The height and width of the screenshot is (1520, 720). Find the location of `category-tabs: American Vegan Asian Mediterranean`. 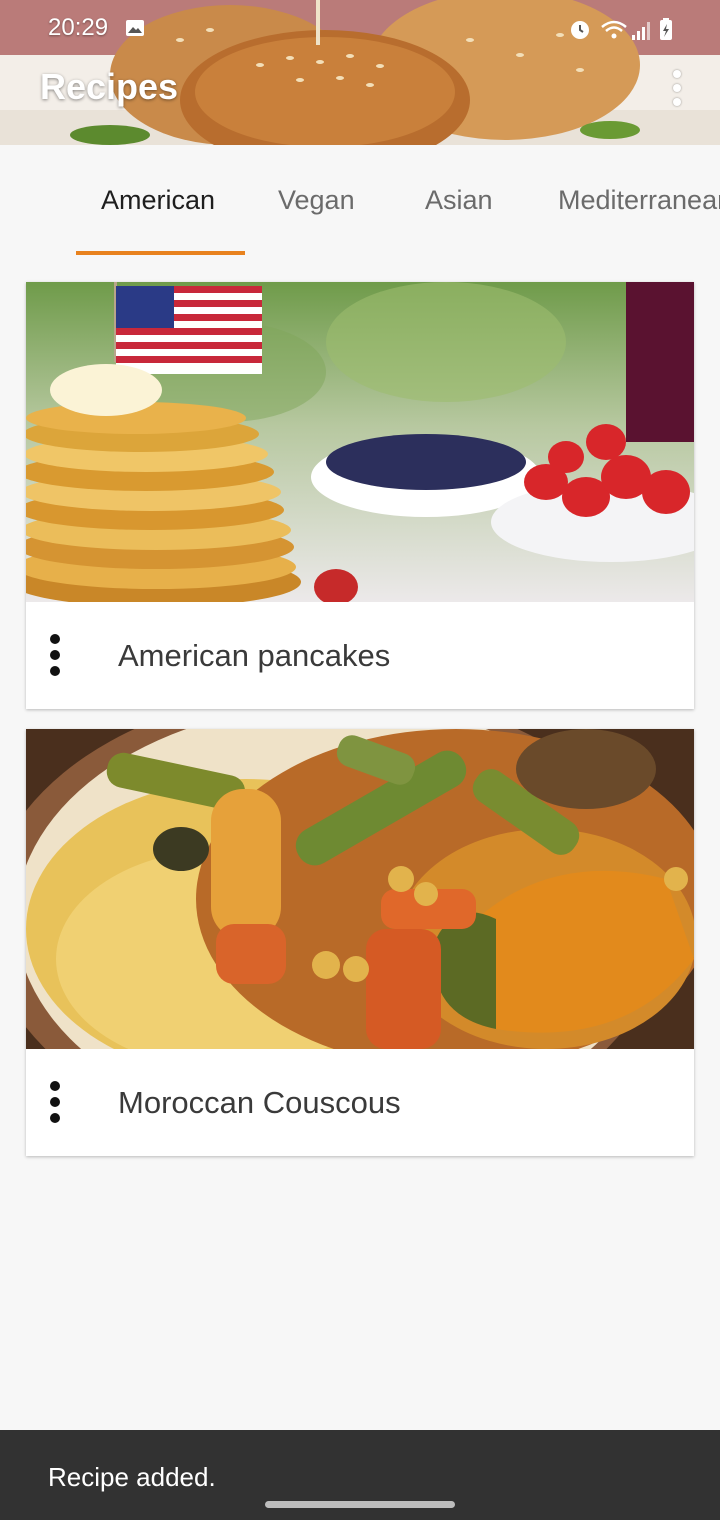

category-tabs: American Vegan Asian Mediterranean is located at coordinates (360, 201).